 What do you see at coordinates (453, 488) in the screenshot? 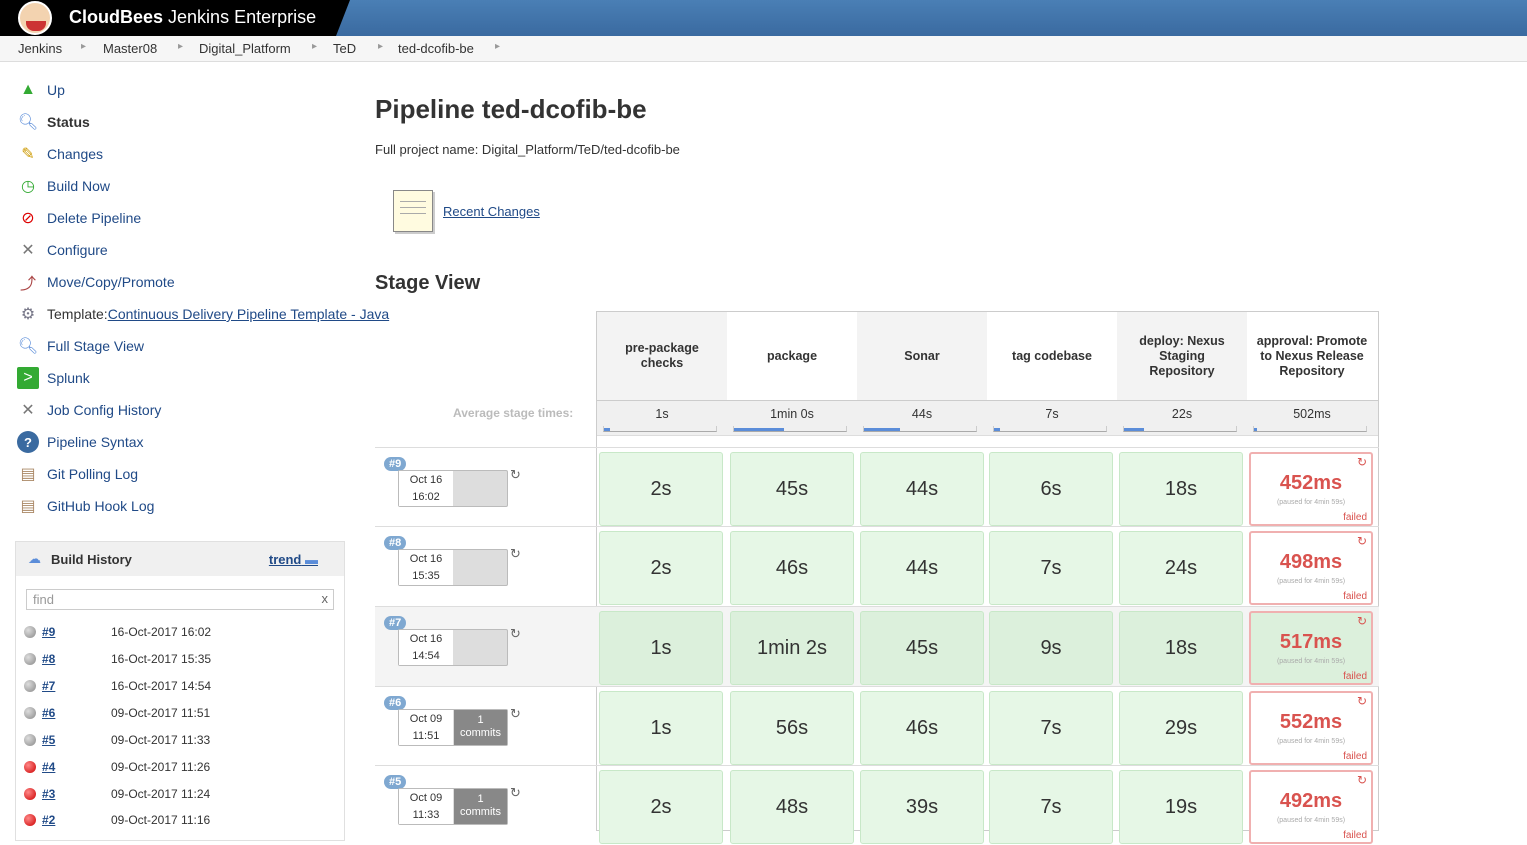
I see `run-info: Oct 16 16:02` at bounding box center [453, 488].